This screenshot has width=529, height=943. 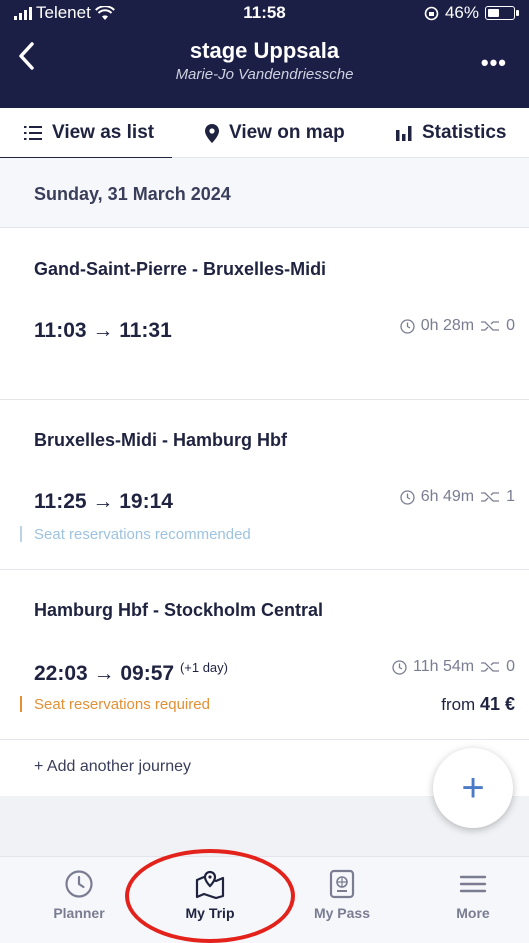 I want to click on journey-times: 11:25 → 19:14, so click(x=103, y=502).